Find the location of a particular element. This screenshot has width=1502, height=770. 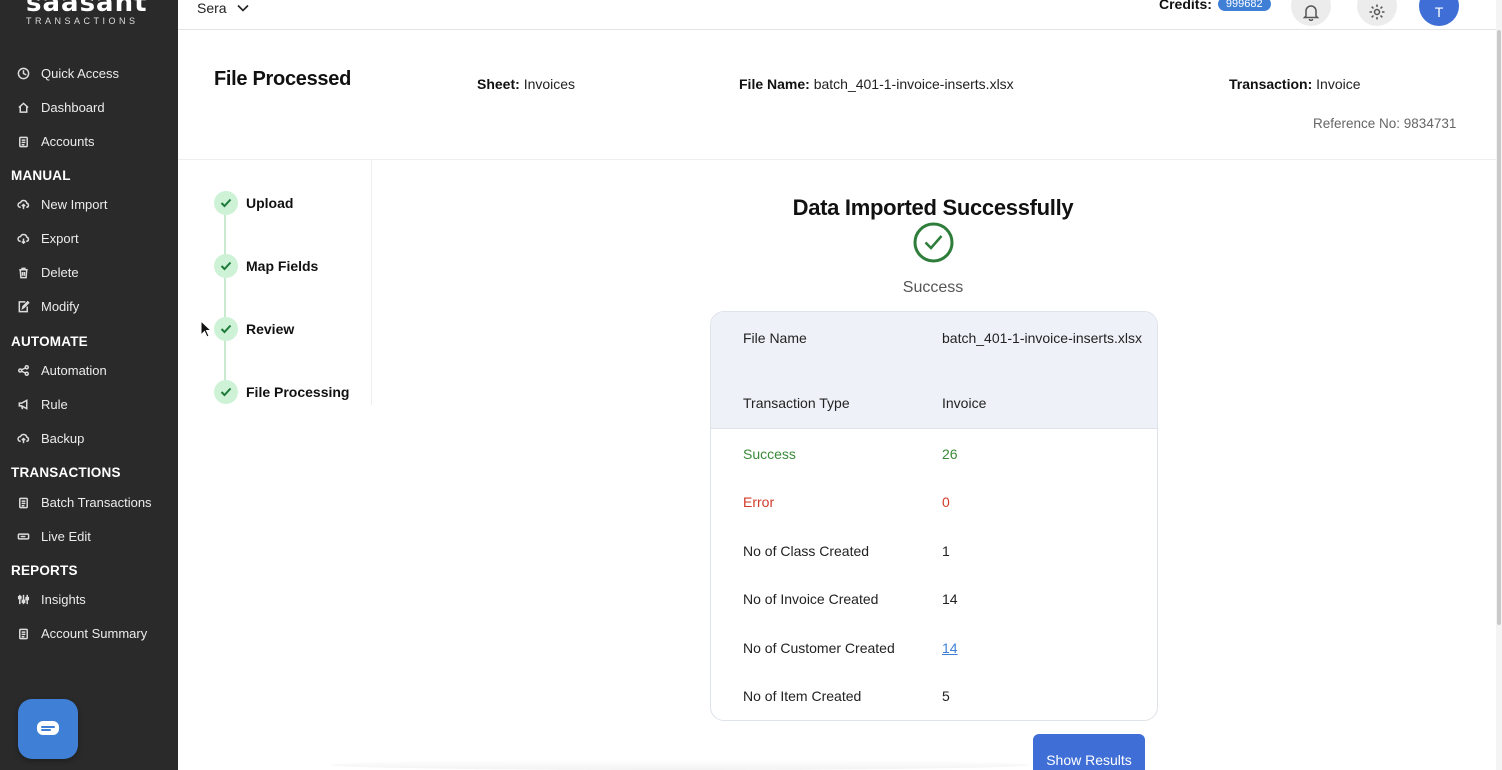

step-label: Upload is located at coordinates (270, 203).